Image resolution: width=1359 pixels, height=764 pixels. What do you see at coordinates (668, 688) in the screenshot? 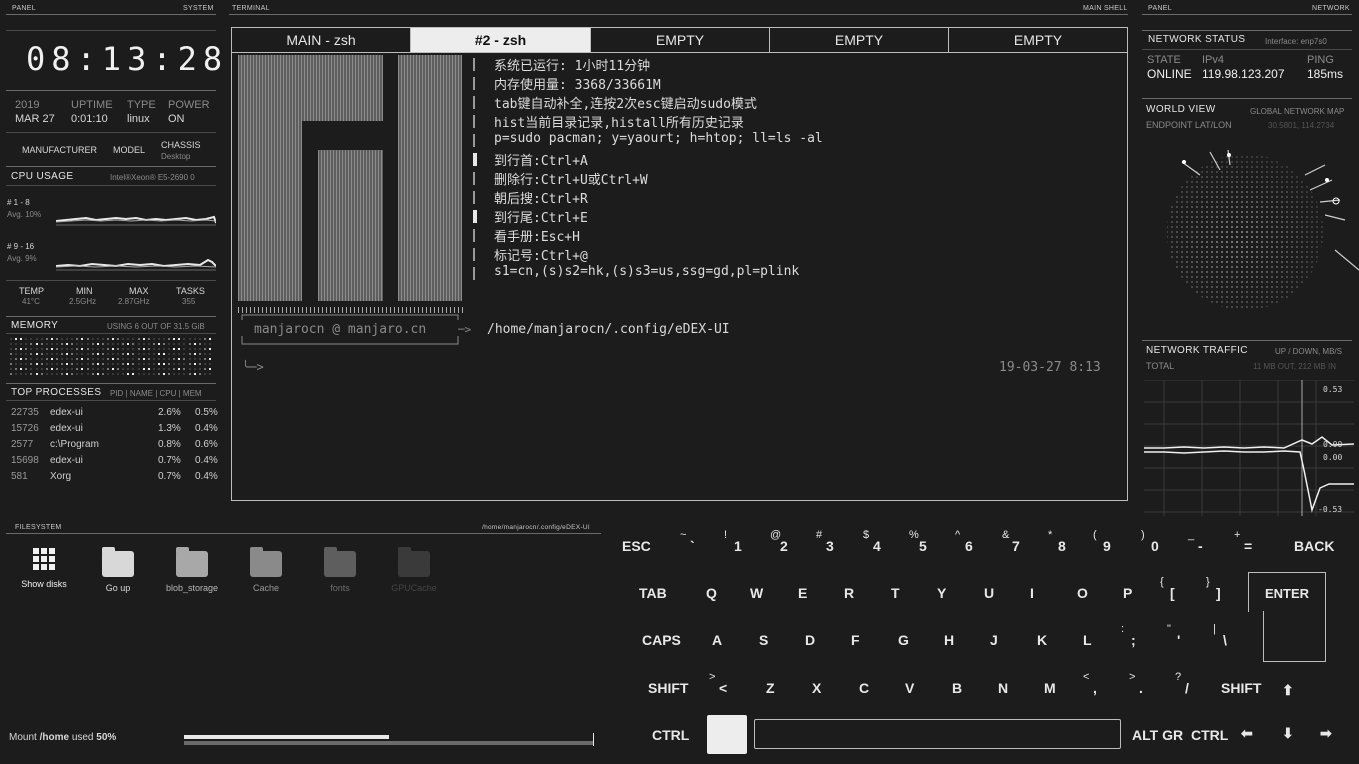
I see `key-shift-left: SHIFT` at bounding box center [668, 688].